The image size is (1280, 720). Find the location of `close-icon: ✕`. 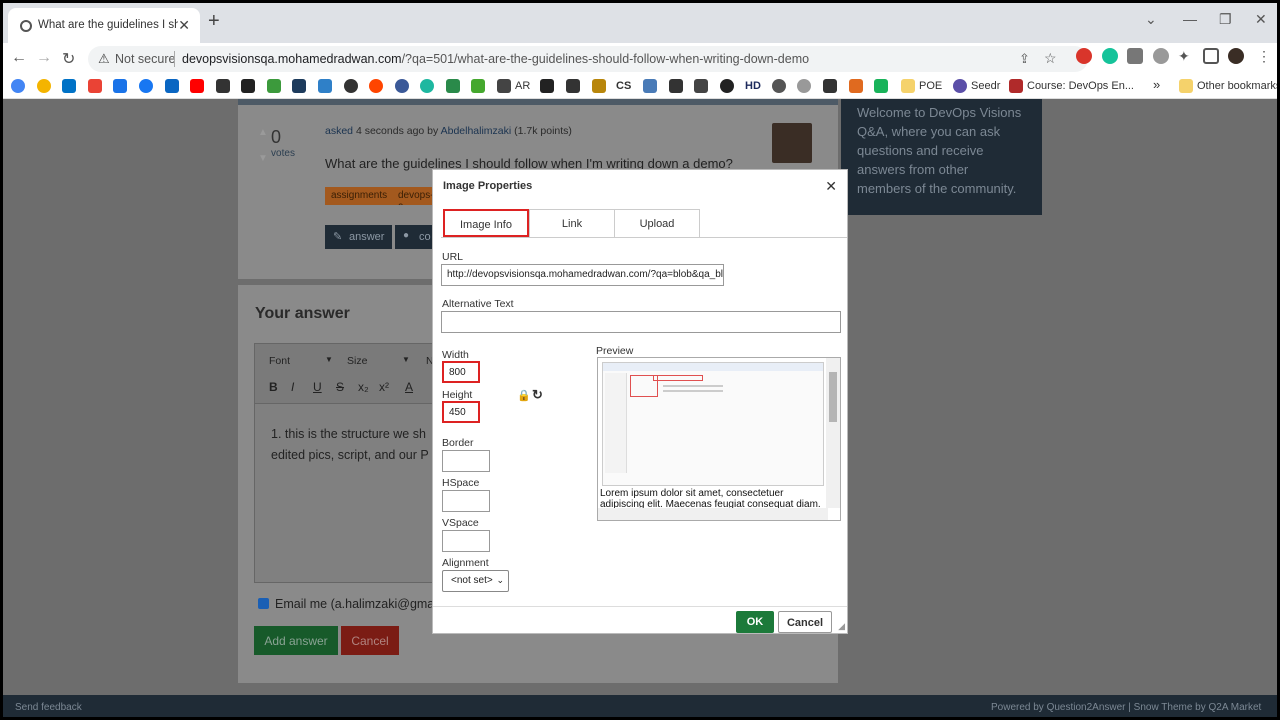

close-icon: ✕ is located at coordinates (831, 186).